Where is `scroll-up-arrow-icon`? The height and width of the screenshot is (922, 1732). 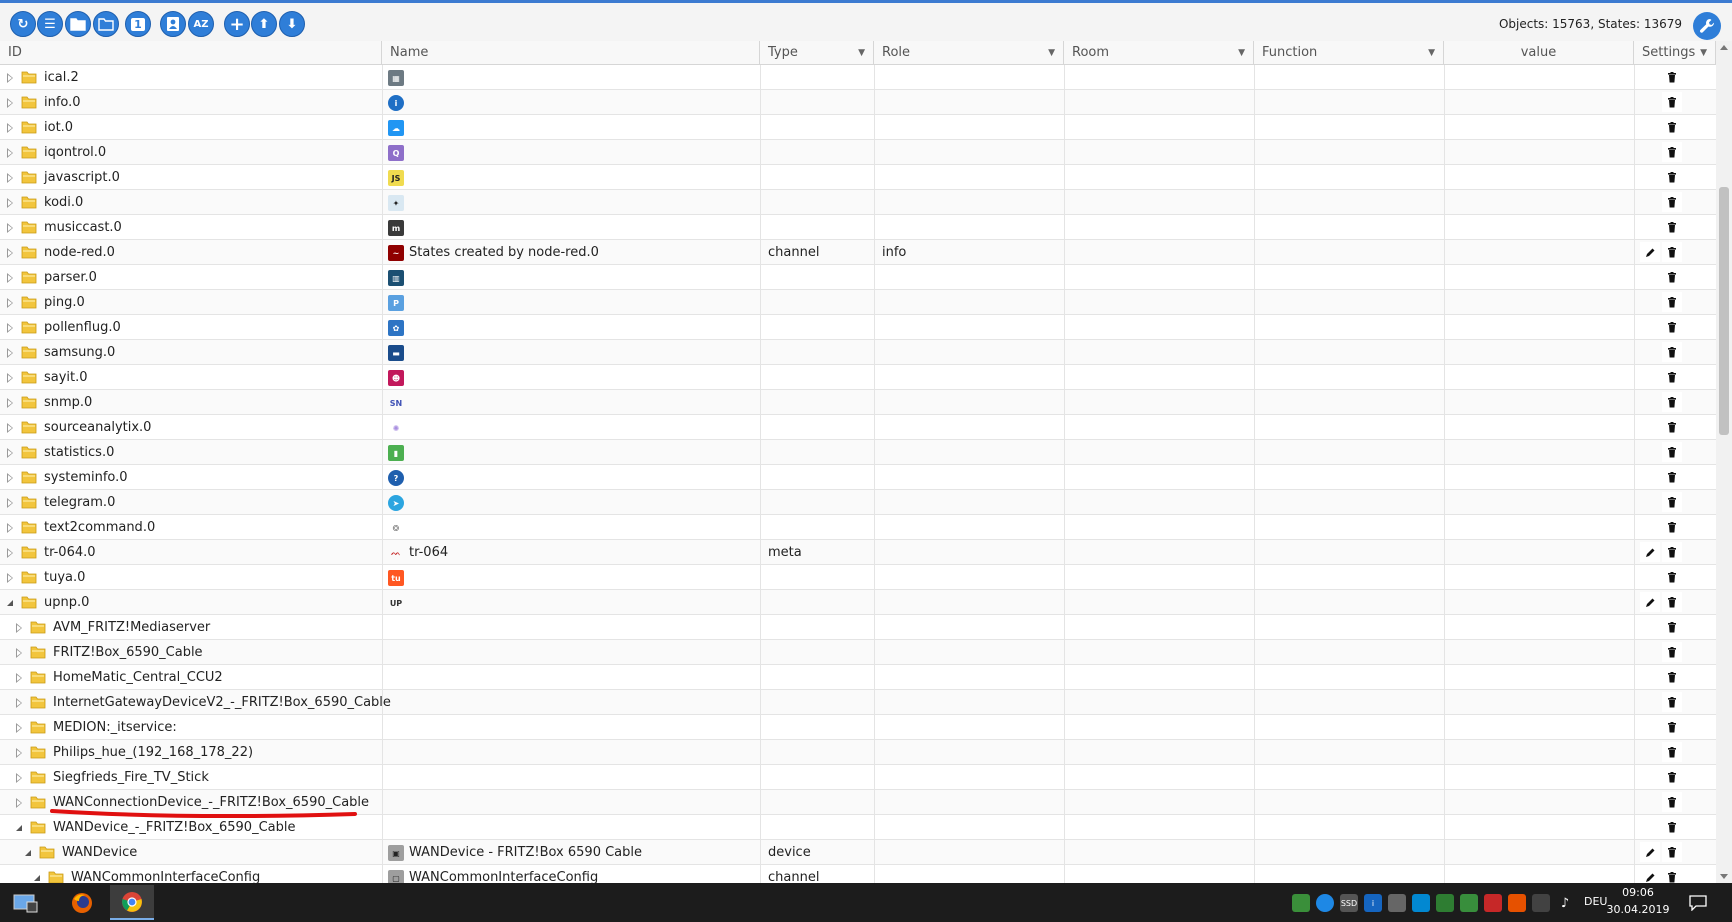
scroll-up-arrow-icon is located at coordinates (1724, 47).